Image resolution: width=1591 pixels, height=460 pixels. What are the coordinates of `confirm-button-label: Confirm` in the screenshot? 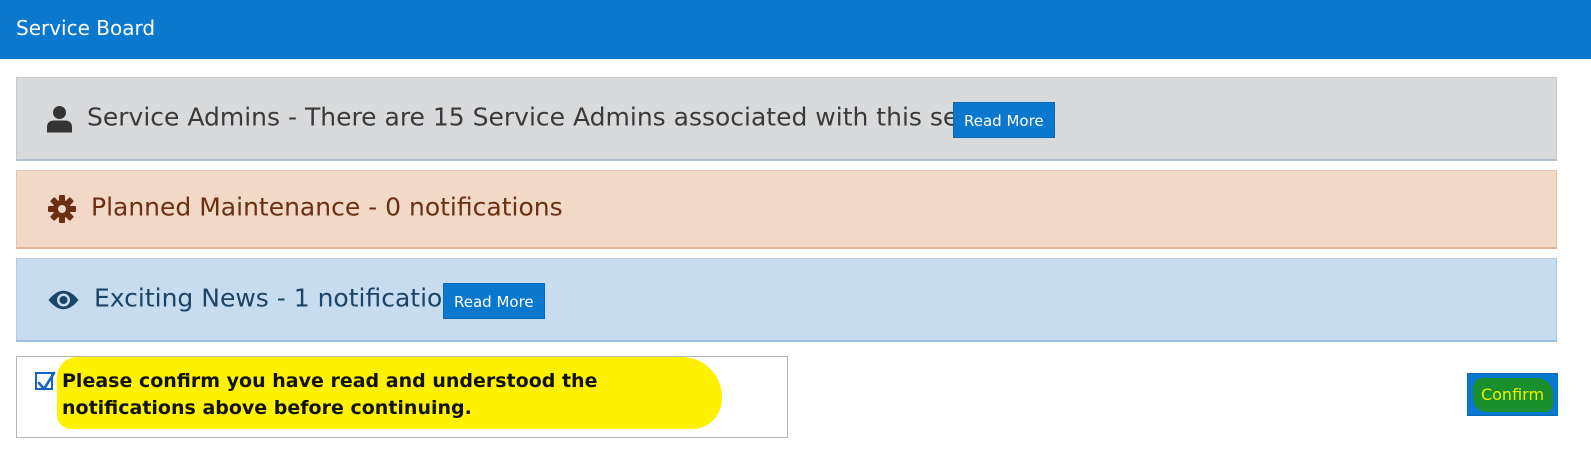 It's located at (1512, 394).